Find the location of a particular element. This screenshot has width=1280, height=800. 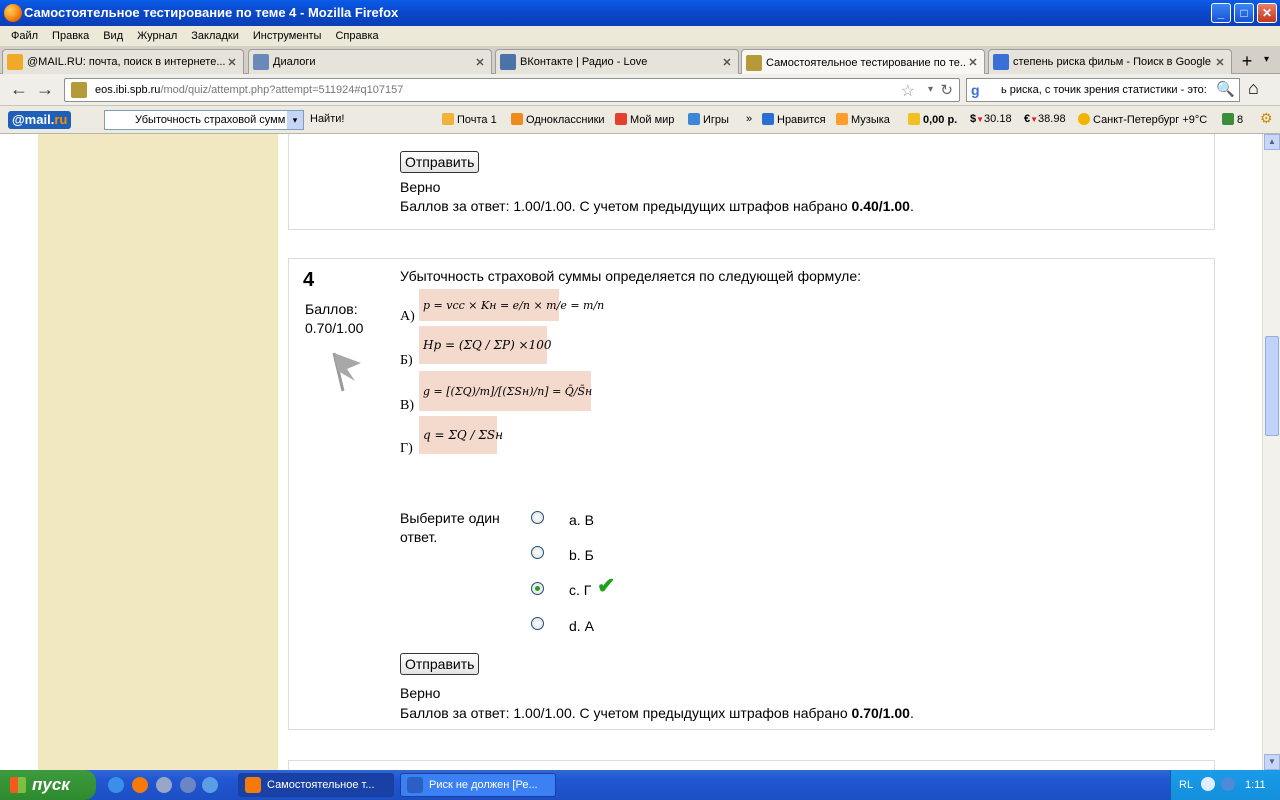

grade-total: 0.70/1.00 is located at coordinates (880, 713).